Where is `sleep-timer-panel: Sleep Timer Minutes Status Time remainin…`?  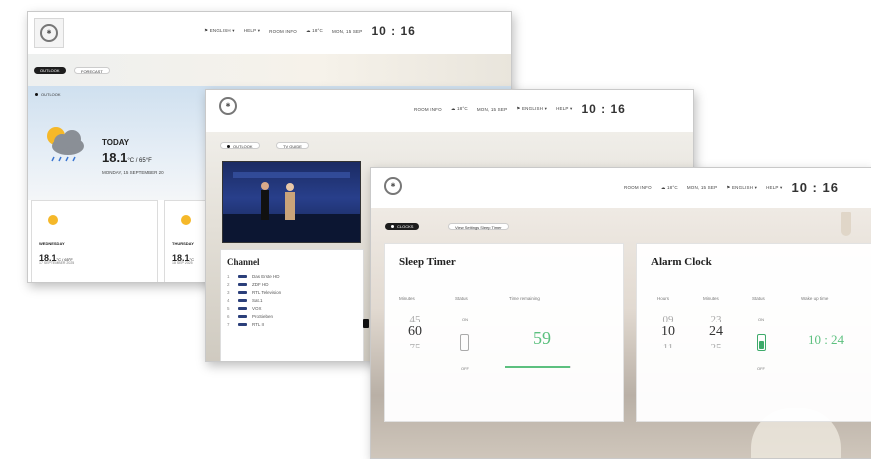 sleep-timer-panel: Sleep Timer Minutes Status Time remainin… is located at coordinates (504, 332).